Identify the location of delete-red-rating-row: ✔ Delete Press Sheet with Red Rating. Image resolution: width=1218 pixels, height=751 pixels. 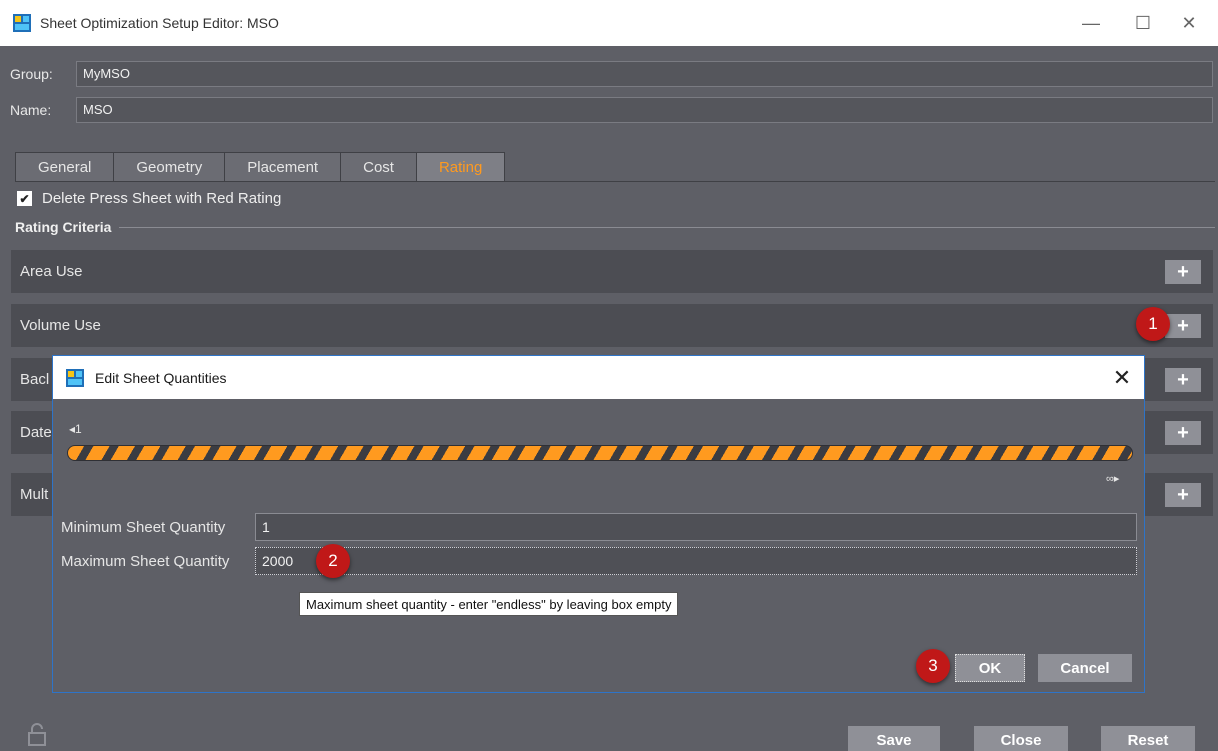
(149, 198).